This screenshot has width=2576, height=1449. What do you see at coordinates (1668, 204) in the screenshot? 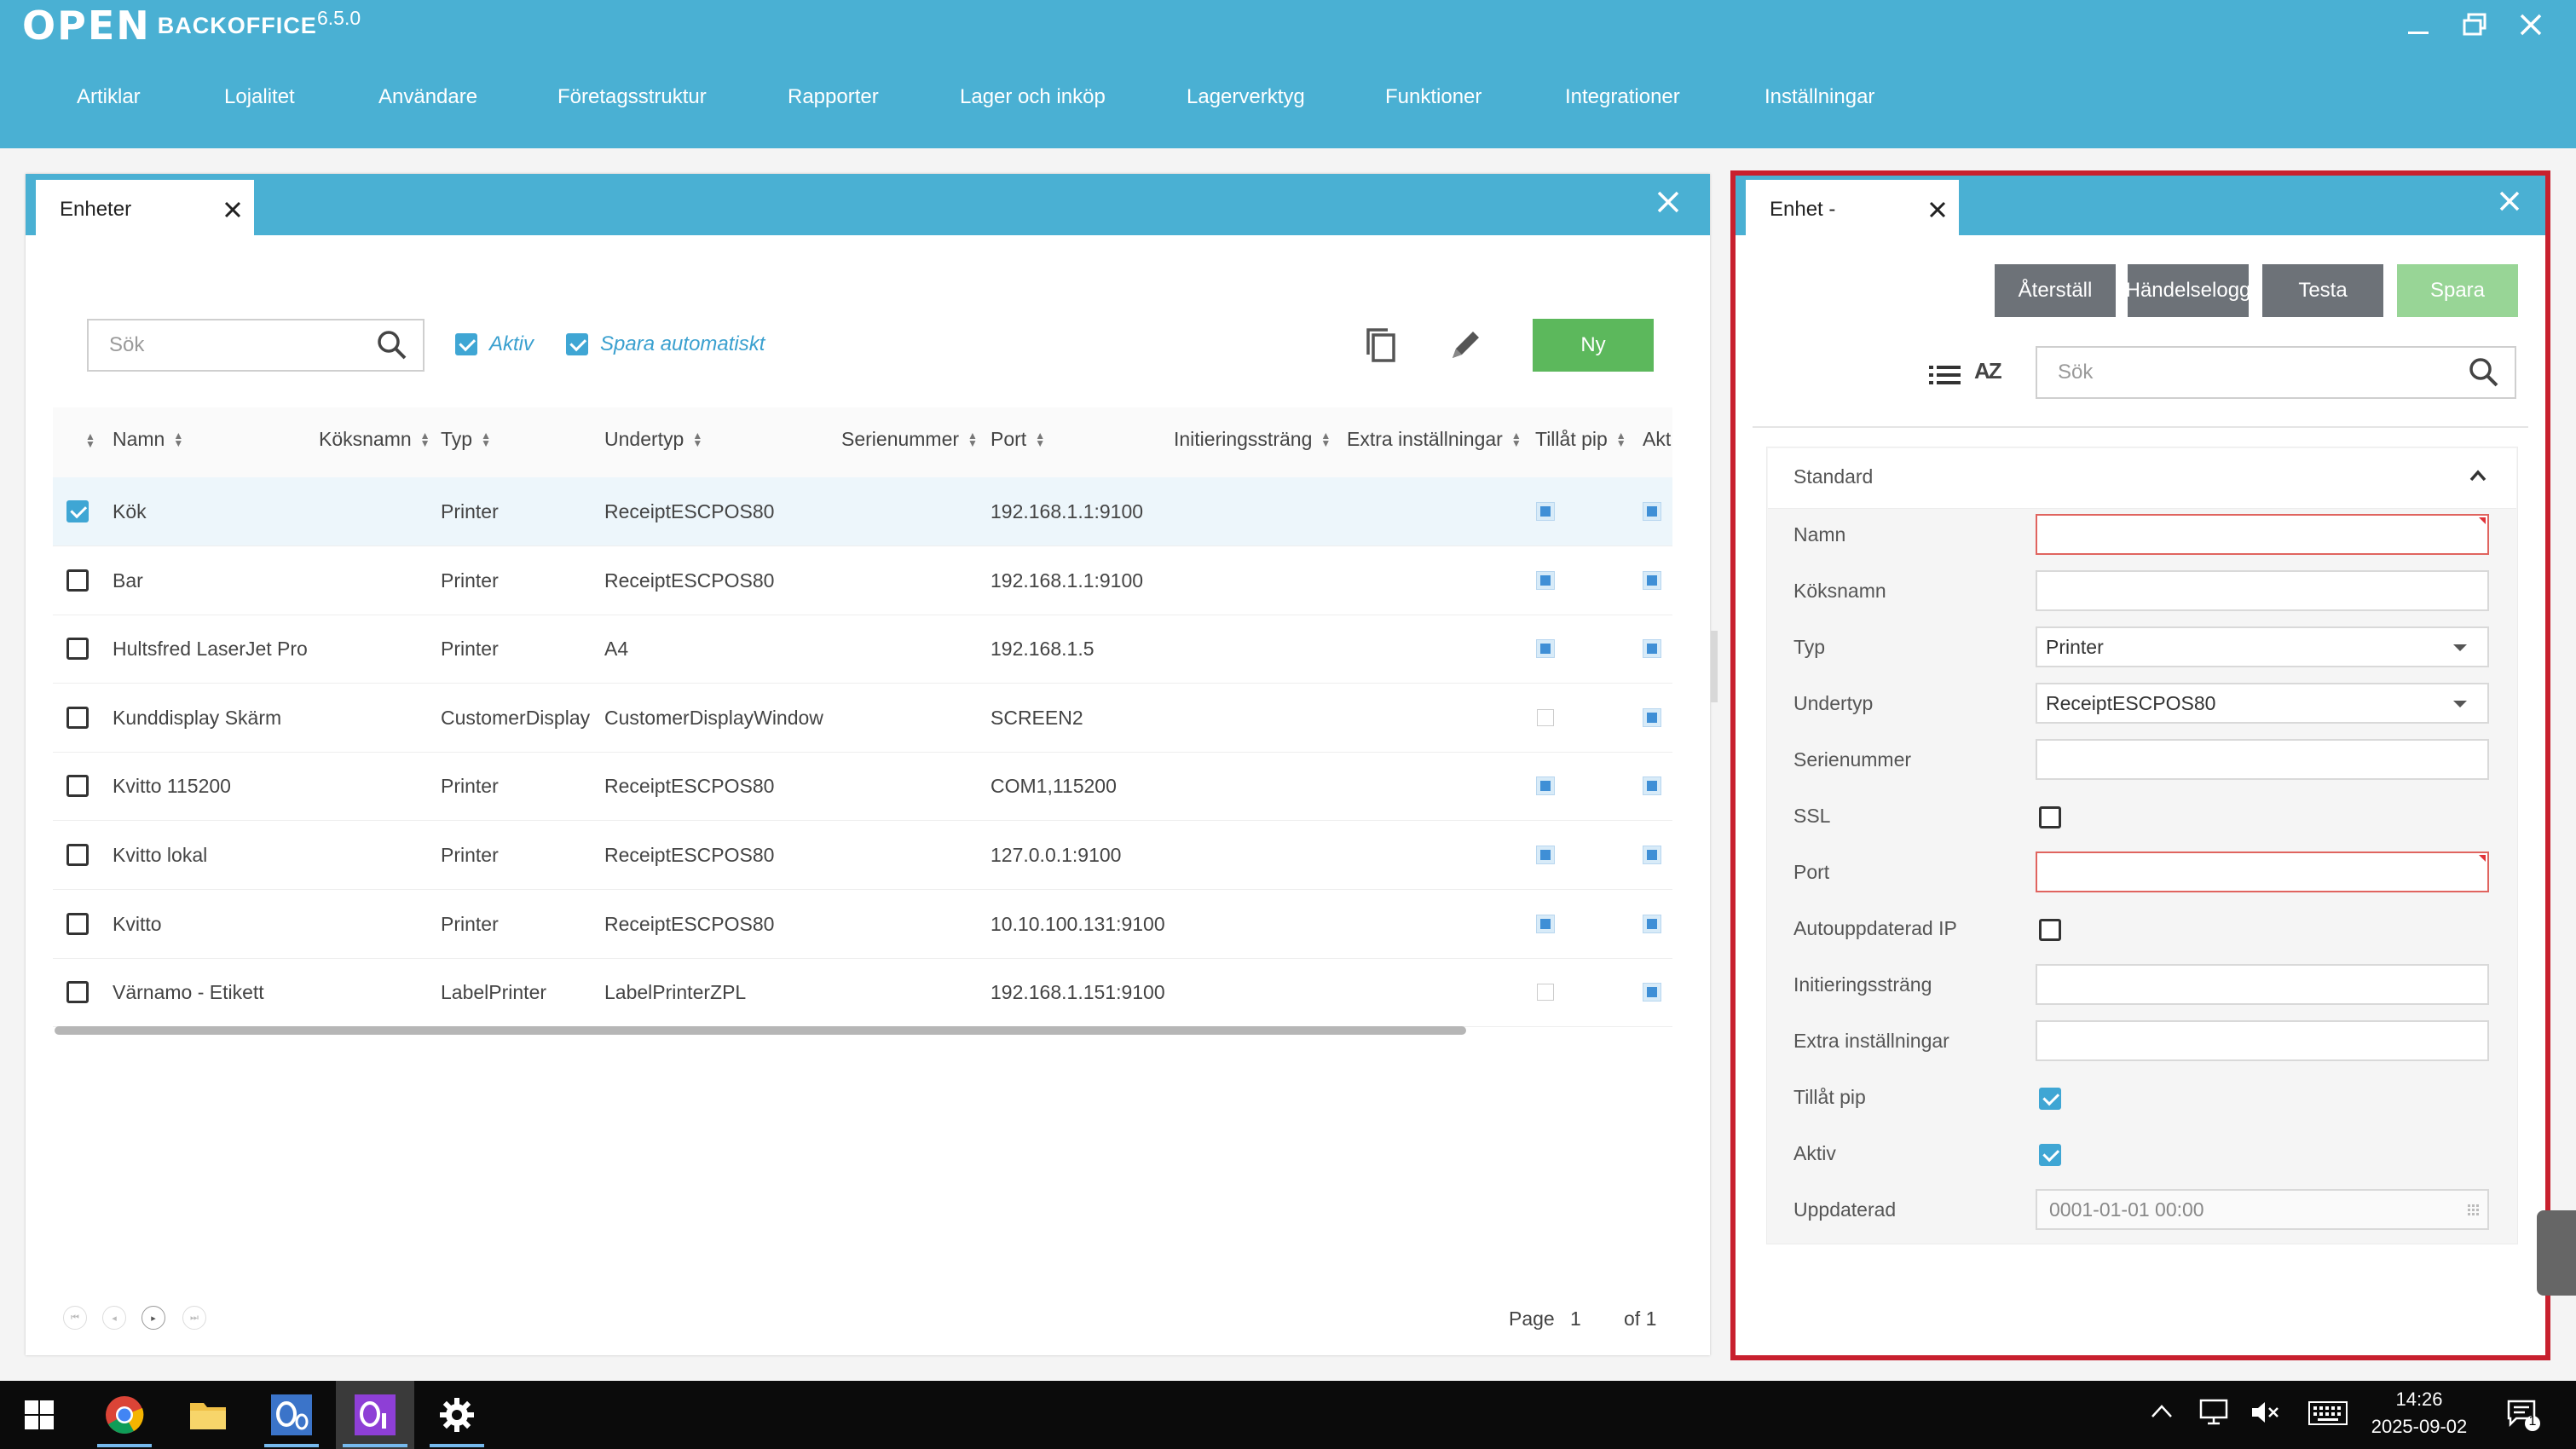
I see `close-devices-panel-button` at bounding box center [1668, 204].